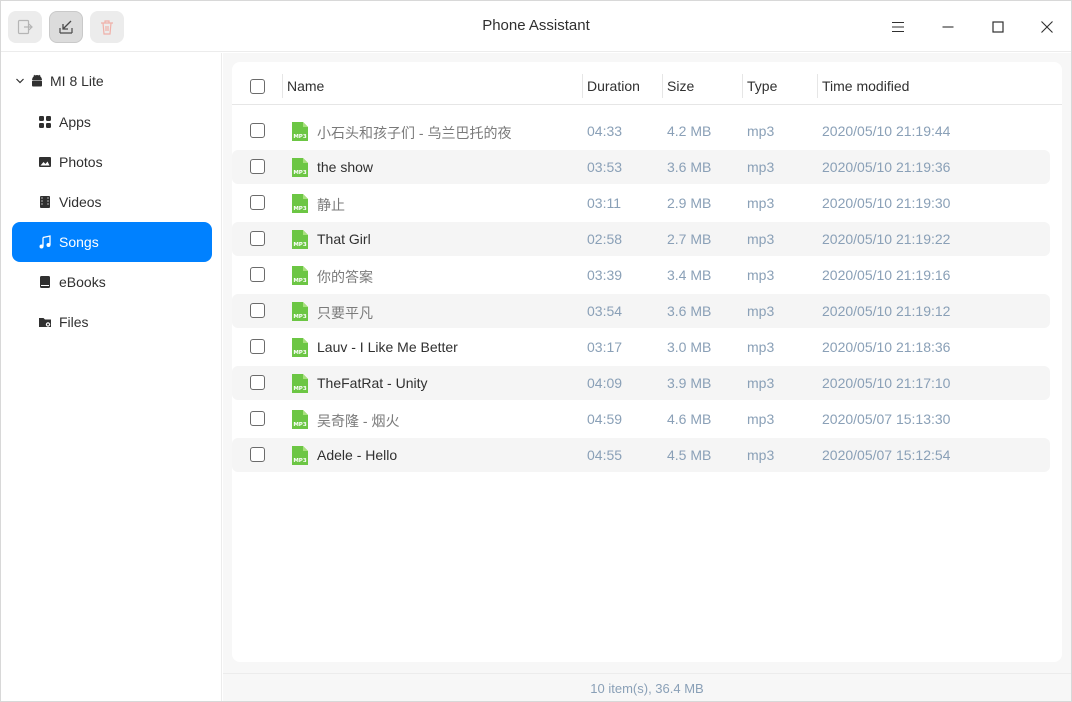 Image resolution: width=1072 pixels, height=702 pixels. Describe the element at coordinates (112, 242) in the screenshot. I see `sidebar-item-songs: Songs` at that location.